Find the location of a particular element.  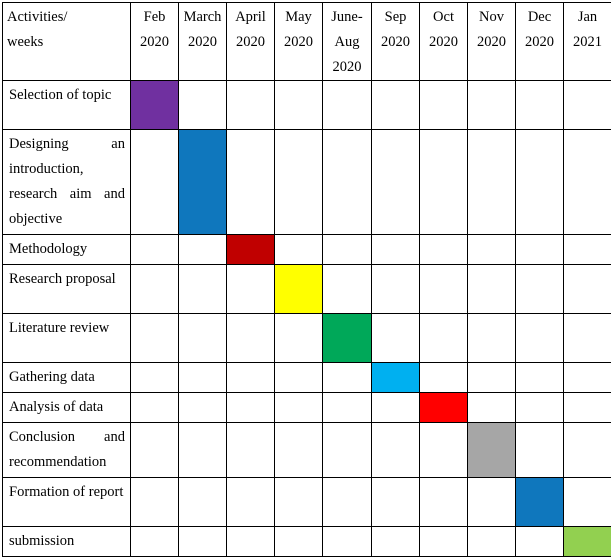

header-cell-month-1: March2020 is located at coordinates (203, 42).